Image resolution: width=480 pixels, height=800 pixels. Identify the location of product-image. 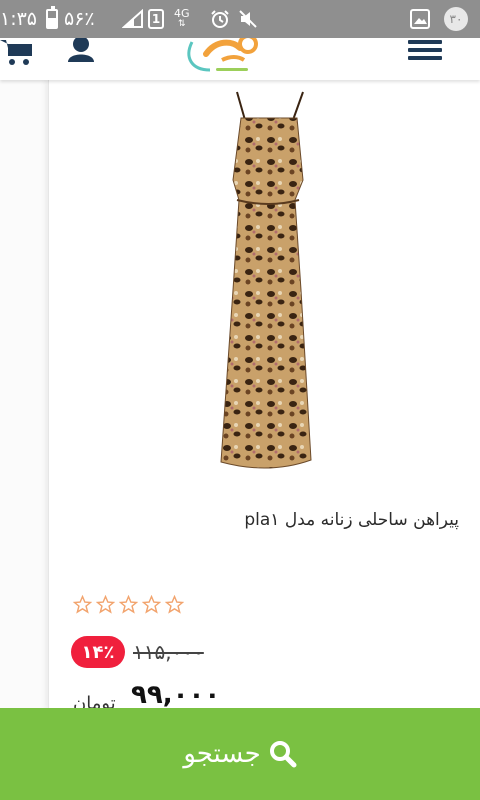
(269, 285).